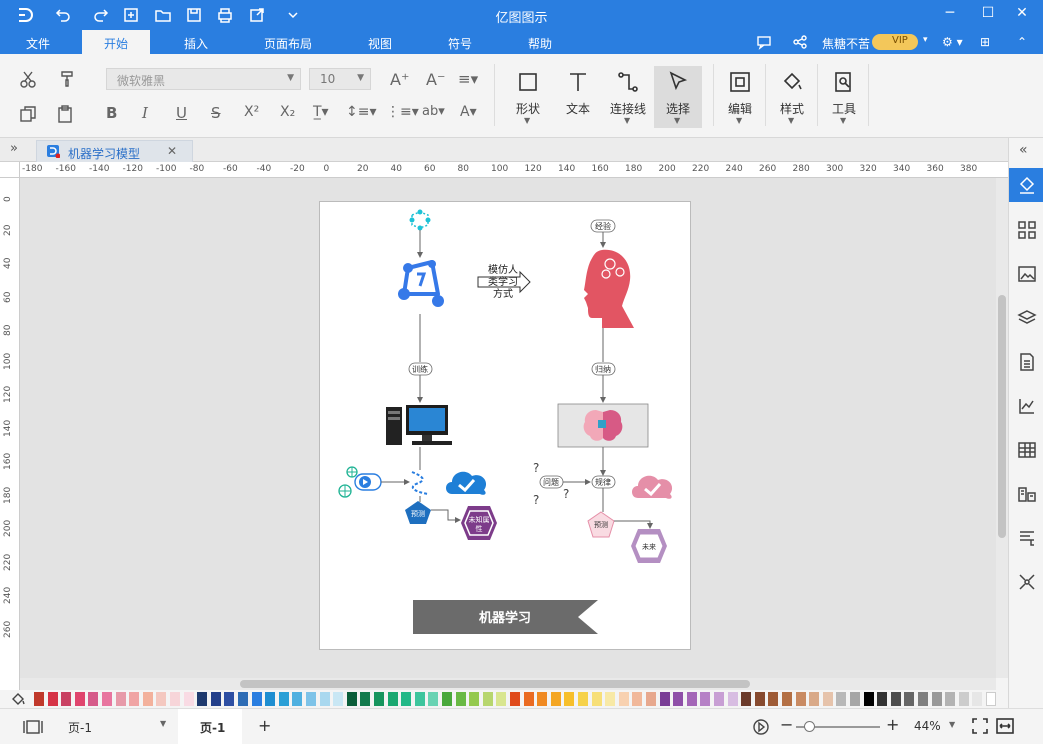 The image size is (1043, 744). What do you see at coordinates (111, 113) in the screenshot?
I see `bold-icon: B` at bounding box center [111, 113].